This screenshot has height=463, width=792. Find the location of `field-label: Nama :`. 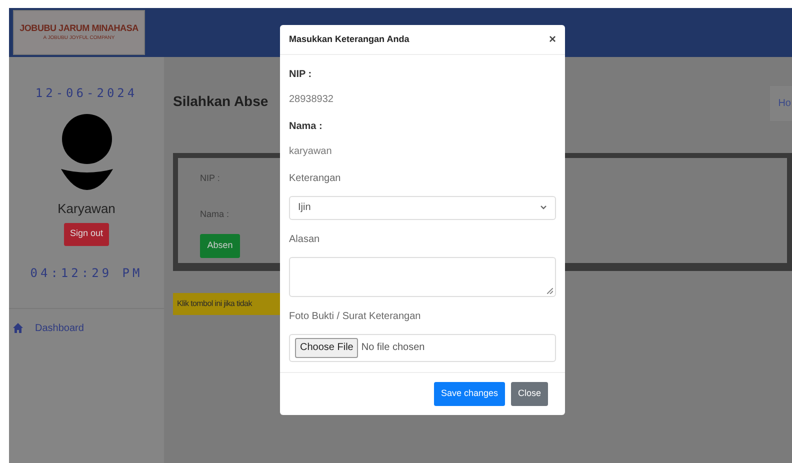

field-label: Nama : is located at coordinates (306, 127).